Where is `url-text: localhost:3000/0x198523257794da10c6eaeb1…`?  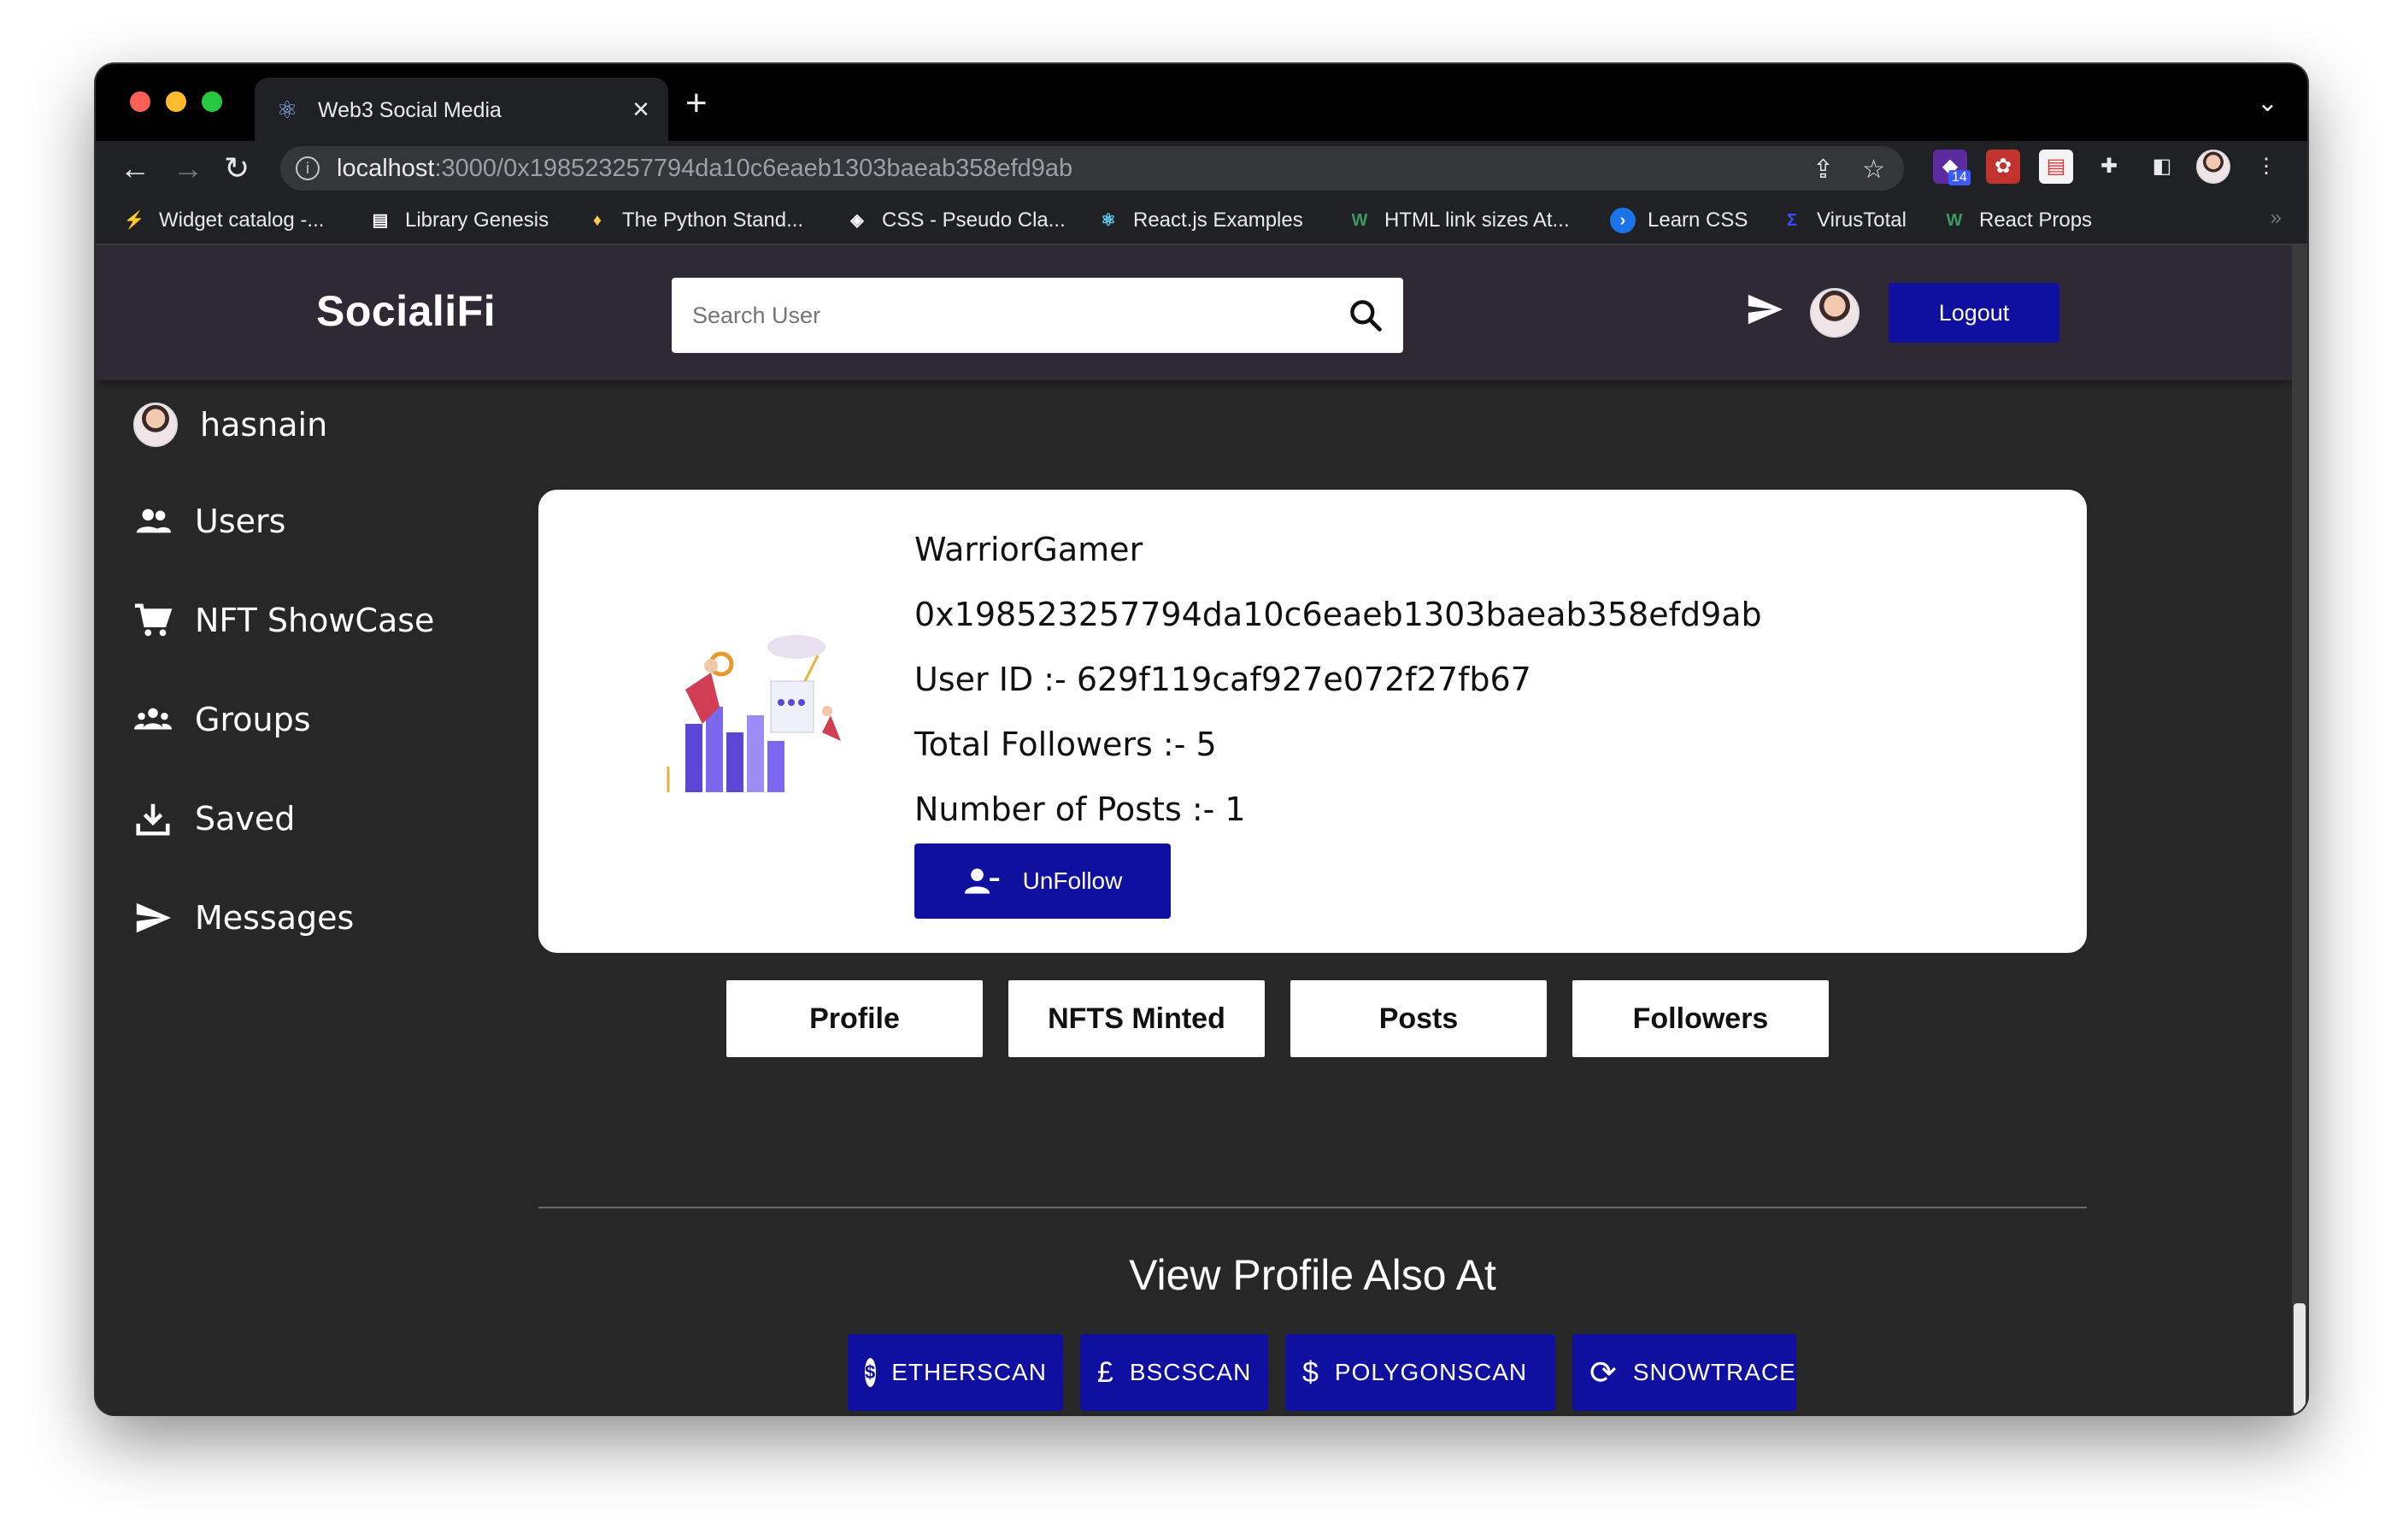 url-text: localhost:3000/0x198523257794da10c6eaeb1… is located at coordinates (705, 168).